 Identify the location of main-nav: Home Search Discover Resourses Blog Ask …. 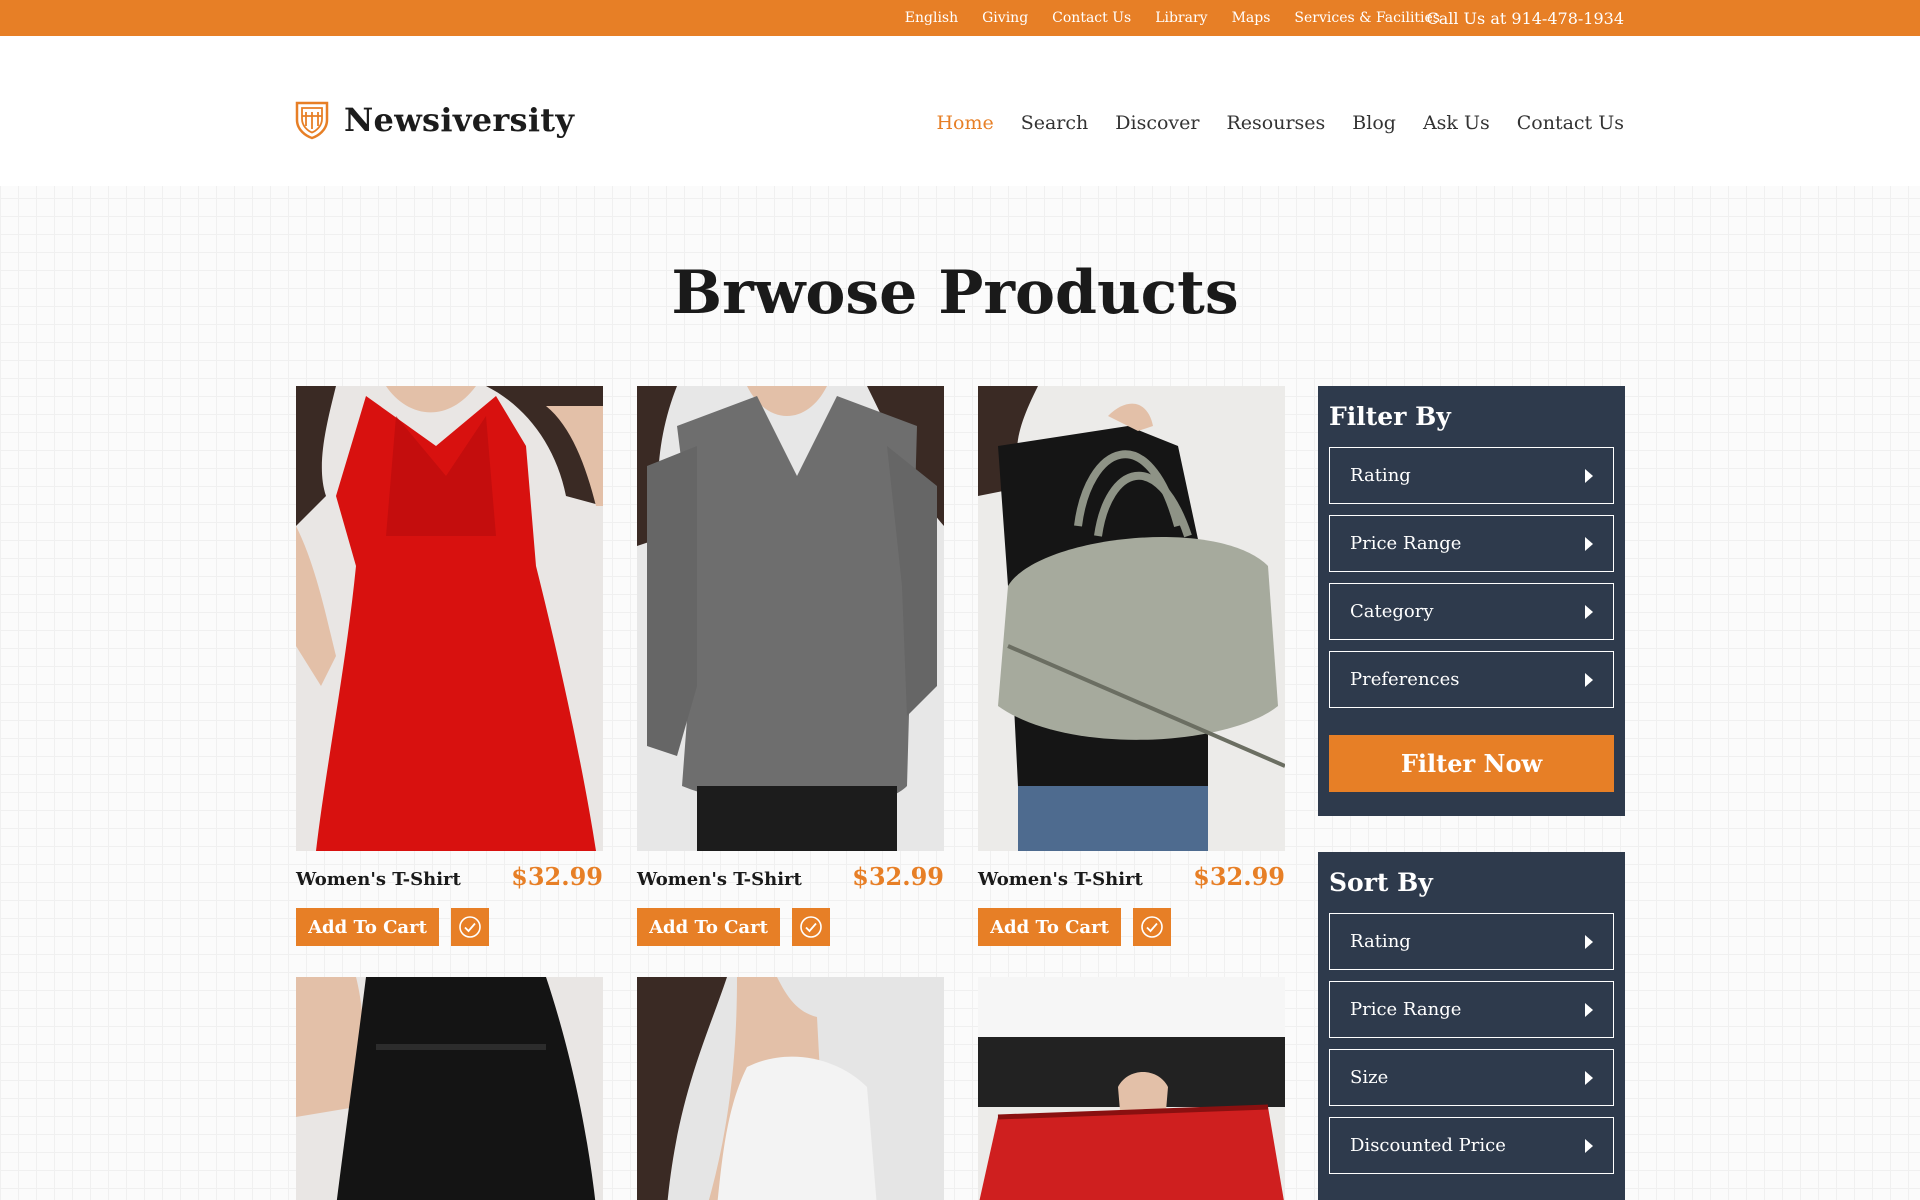
(1280, 123).